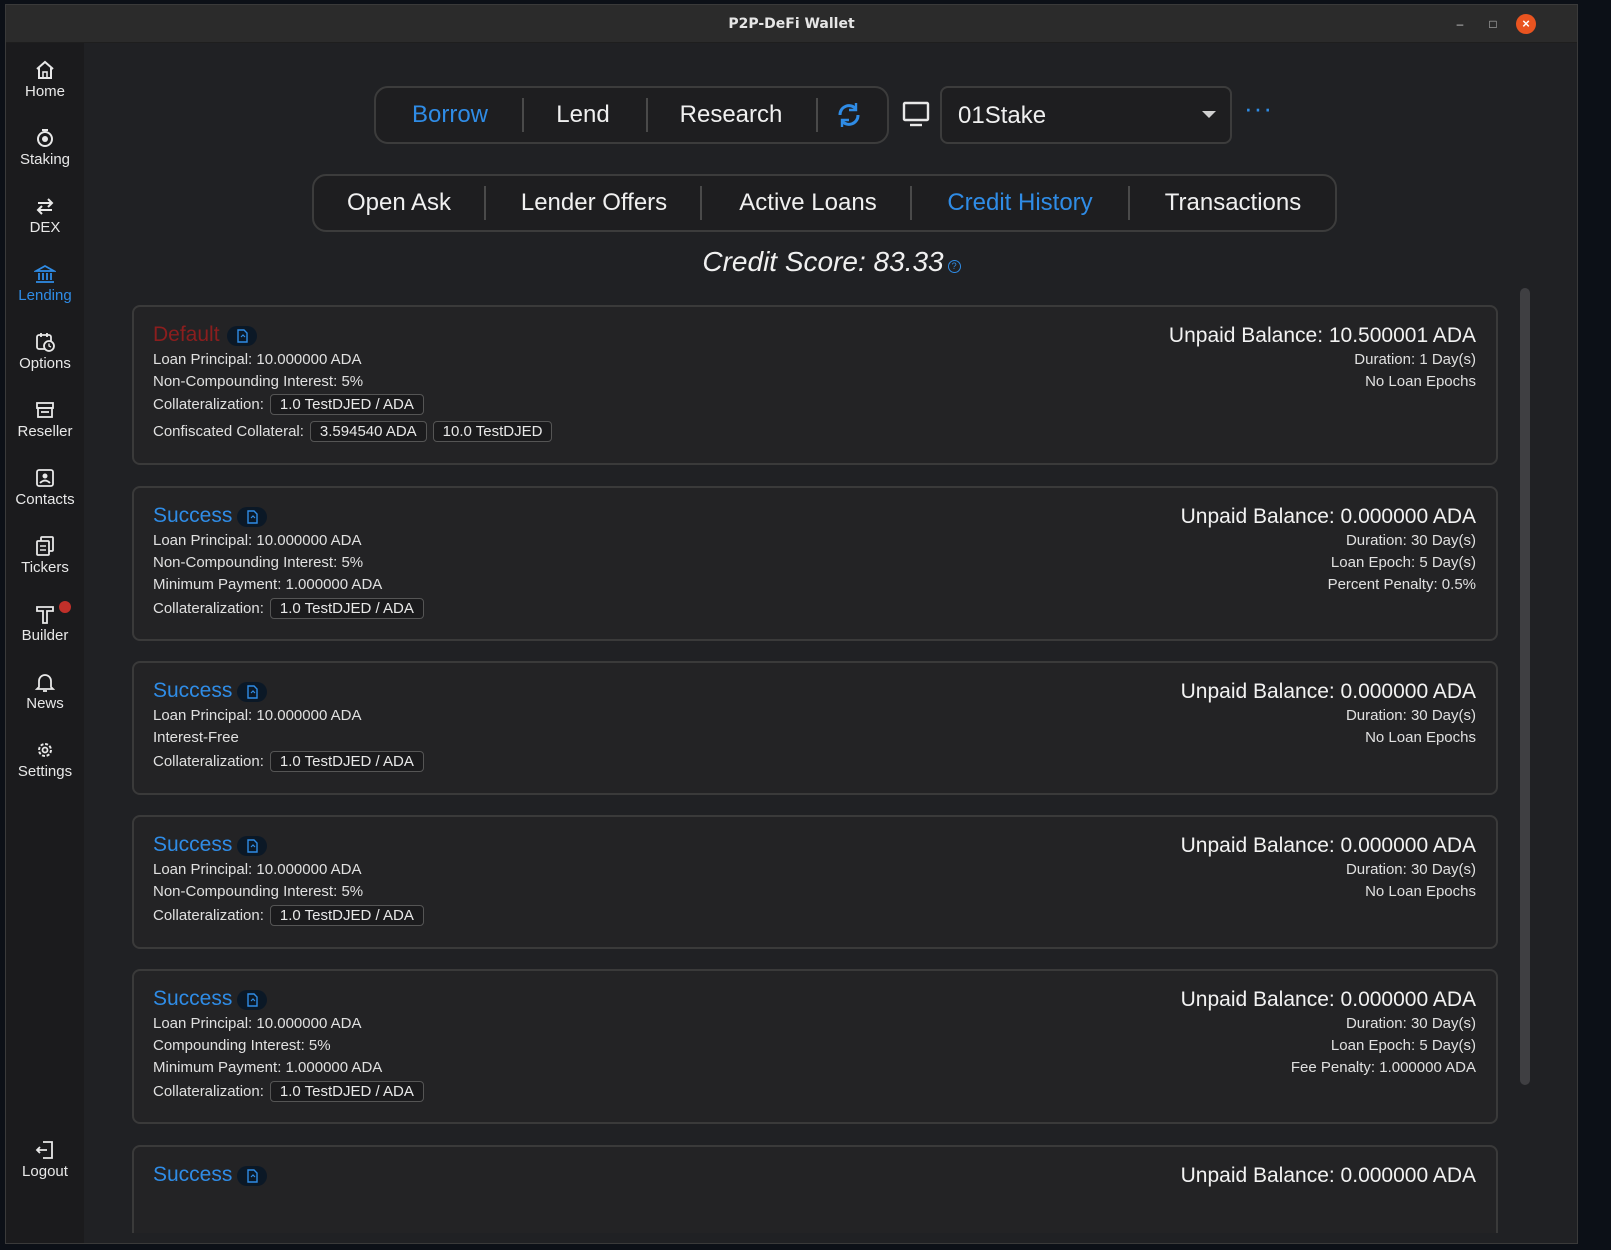  I want to click on maximize-button: □, so click(1493, 24).